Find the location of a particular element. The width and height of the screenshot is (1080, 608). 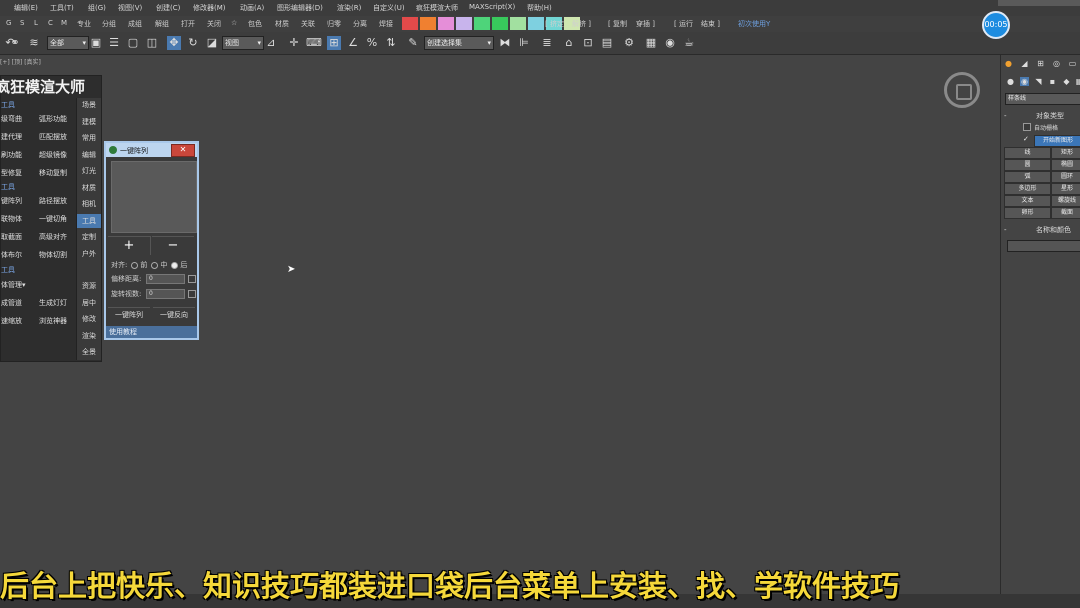

array-list-box is located at coordinates (154, 197).